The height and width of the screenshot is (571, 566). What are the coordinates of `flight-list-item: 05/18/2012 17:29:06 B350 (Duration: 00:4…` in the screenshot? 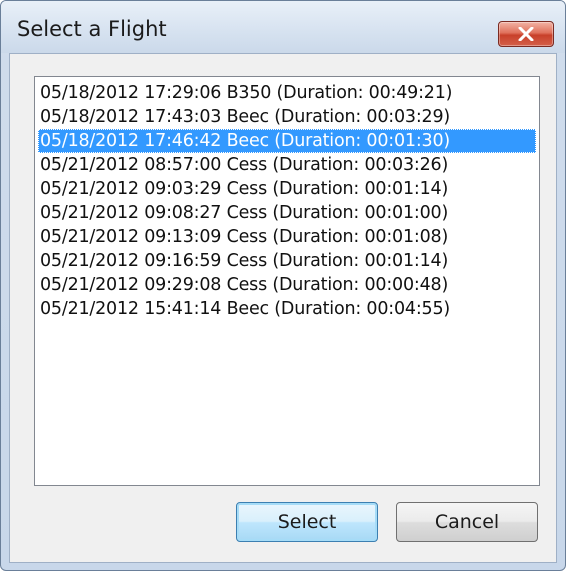 It's located at (287, 93).